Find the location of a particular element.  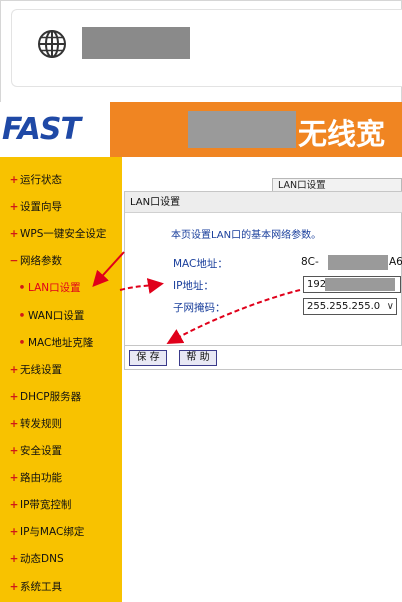

sidebar-item-label: 路由功能 is located at coordinates (41, 478).